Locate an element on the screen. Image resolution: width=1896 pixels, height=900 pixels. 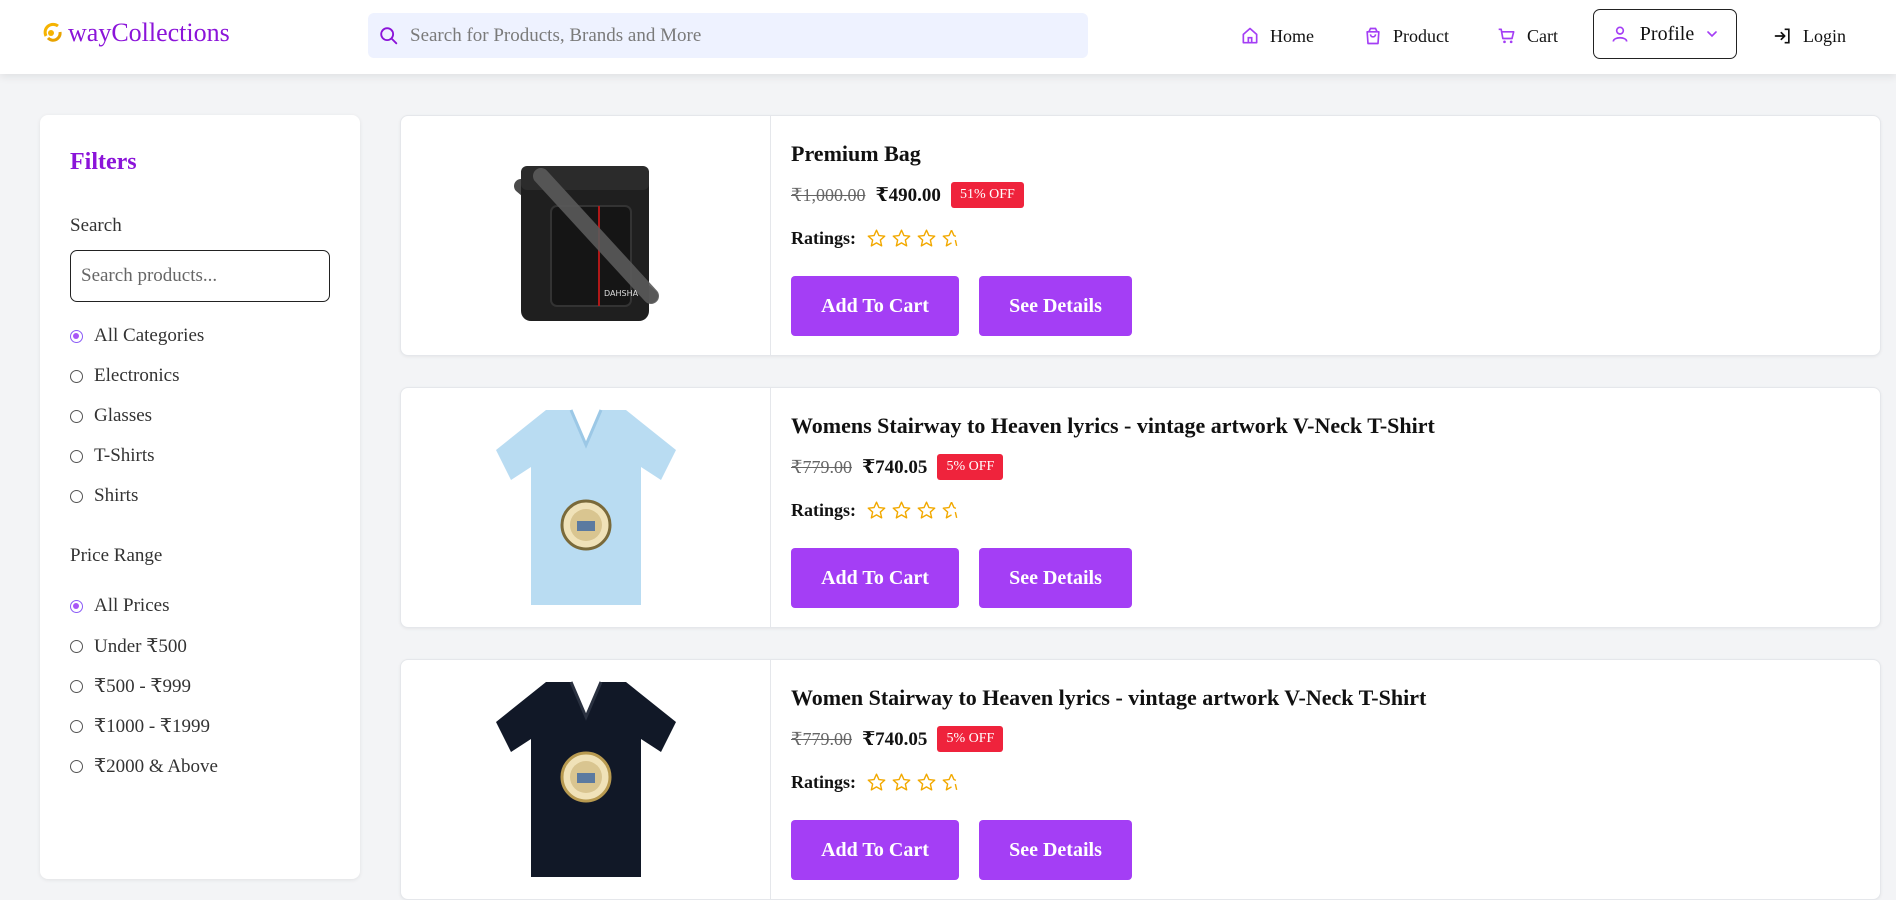
price-label: ₹2000 & Above is located at coordinates (156, 766).